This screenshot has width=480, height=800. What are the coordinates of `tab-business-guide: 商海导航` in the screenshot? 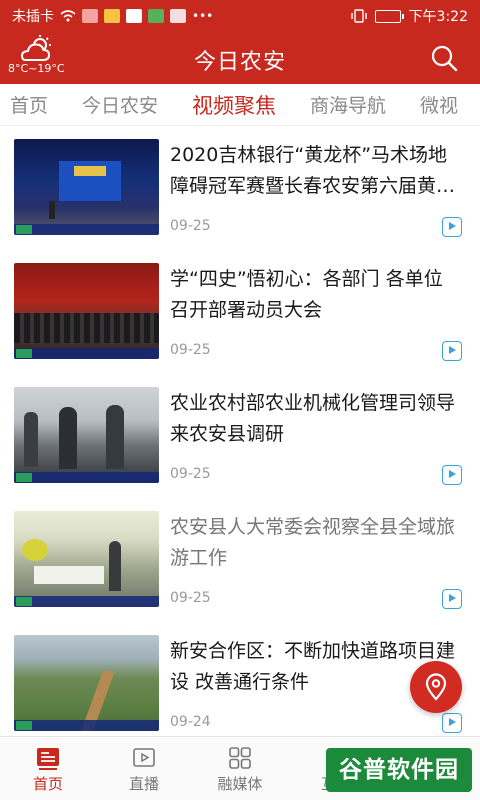 It's located at (348, 104).